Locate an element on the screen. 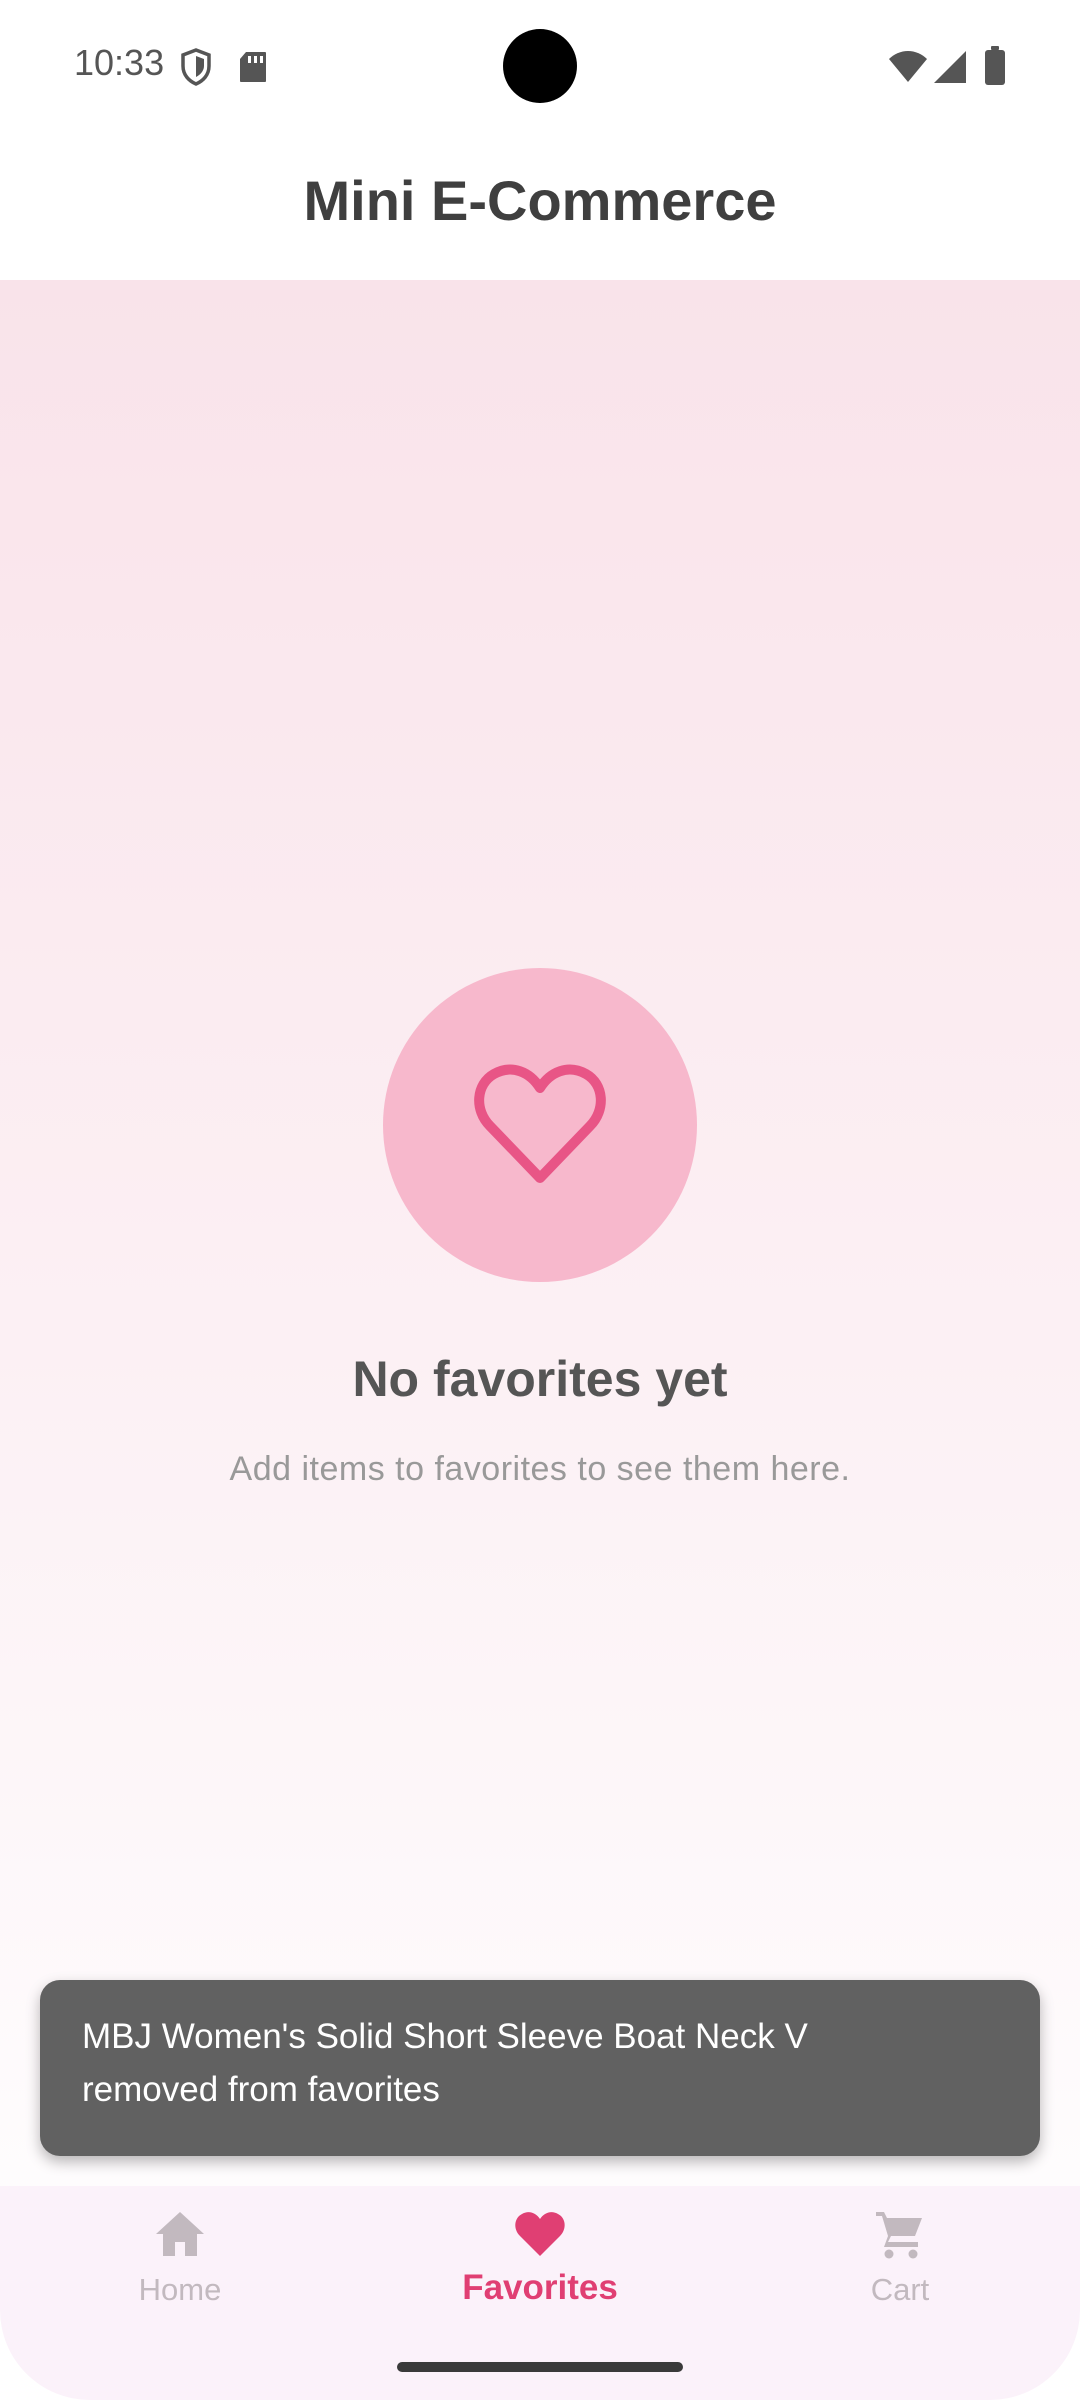 This screenshot has height=2400, width=1080. status-time: 10:33 is located at coordinates (119, 62).